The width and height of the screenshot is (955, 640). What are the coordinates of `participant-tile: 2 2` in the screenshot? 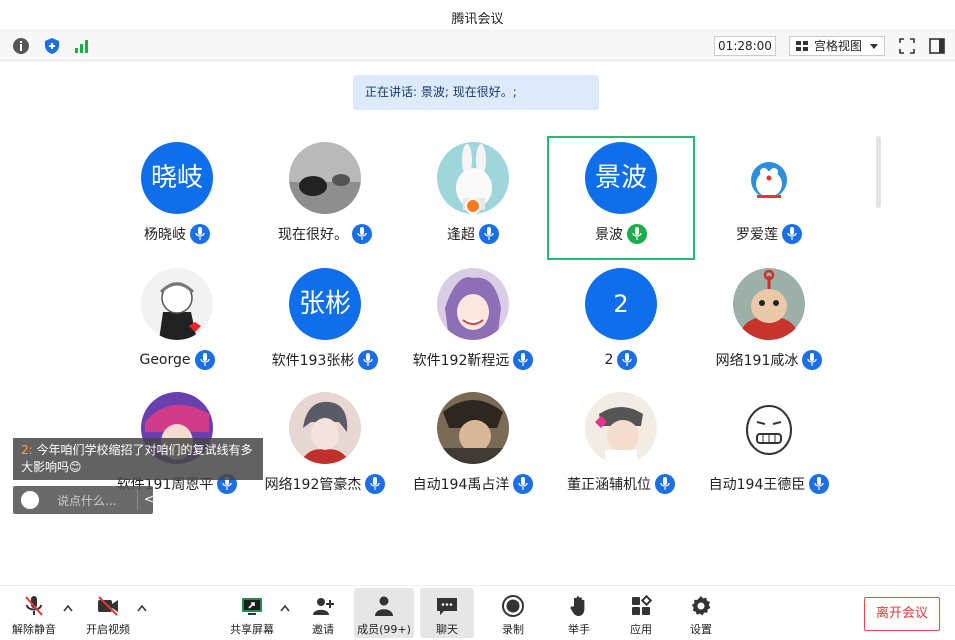 It's located at (621, 324).